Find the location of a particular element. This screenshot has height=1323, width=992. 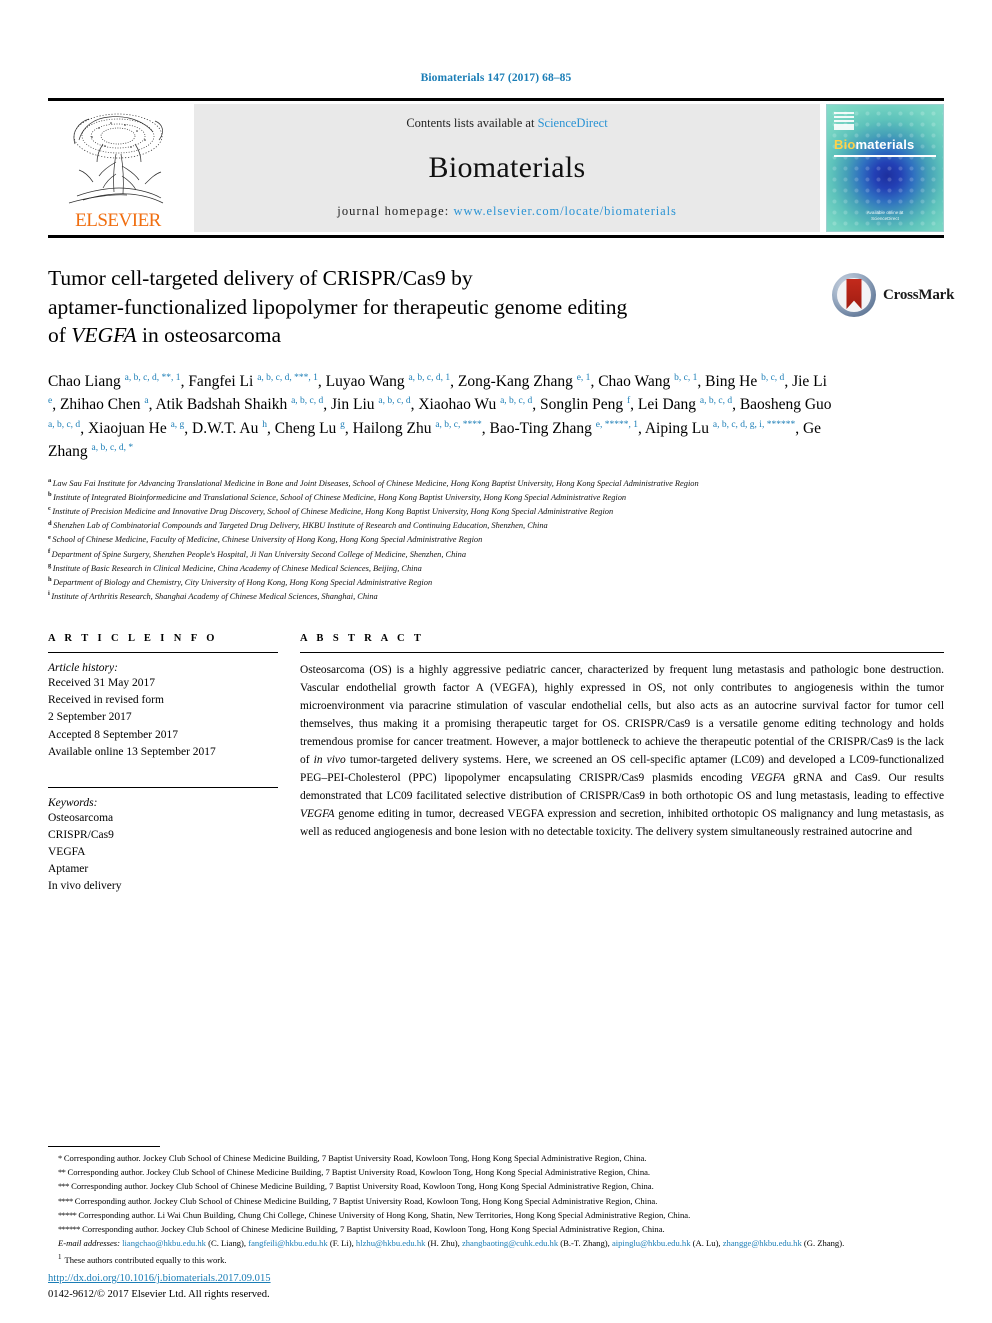

footnote-marker: * is located at coordinates (60, 1157).